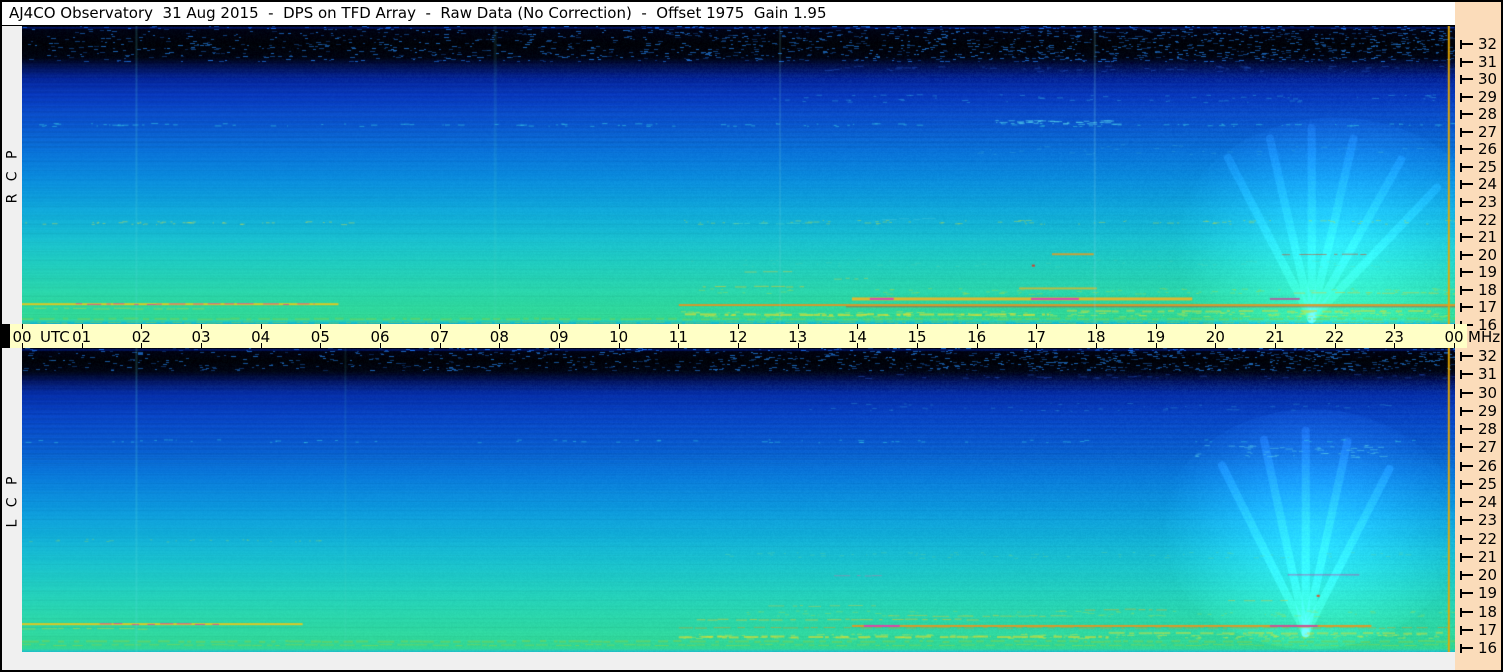  What do you see at coordinates (977, 337) in the screenshot?
I see `time-hour-label: 16` at bounding box center [977, 337].